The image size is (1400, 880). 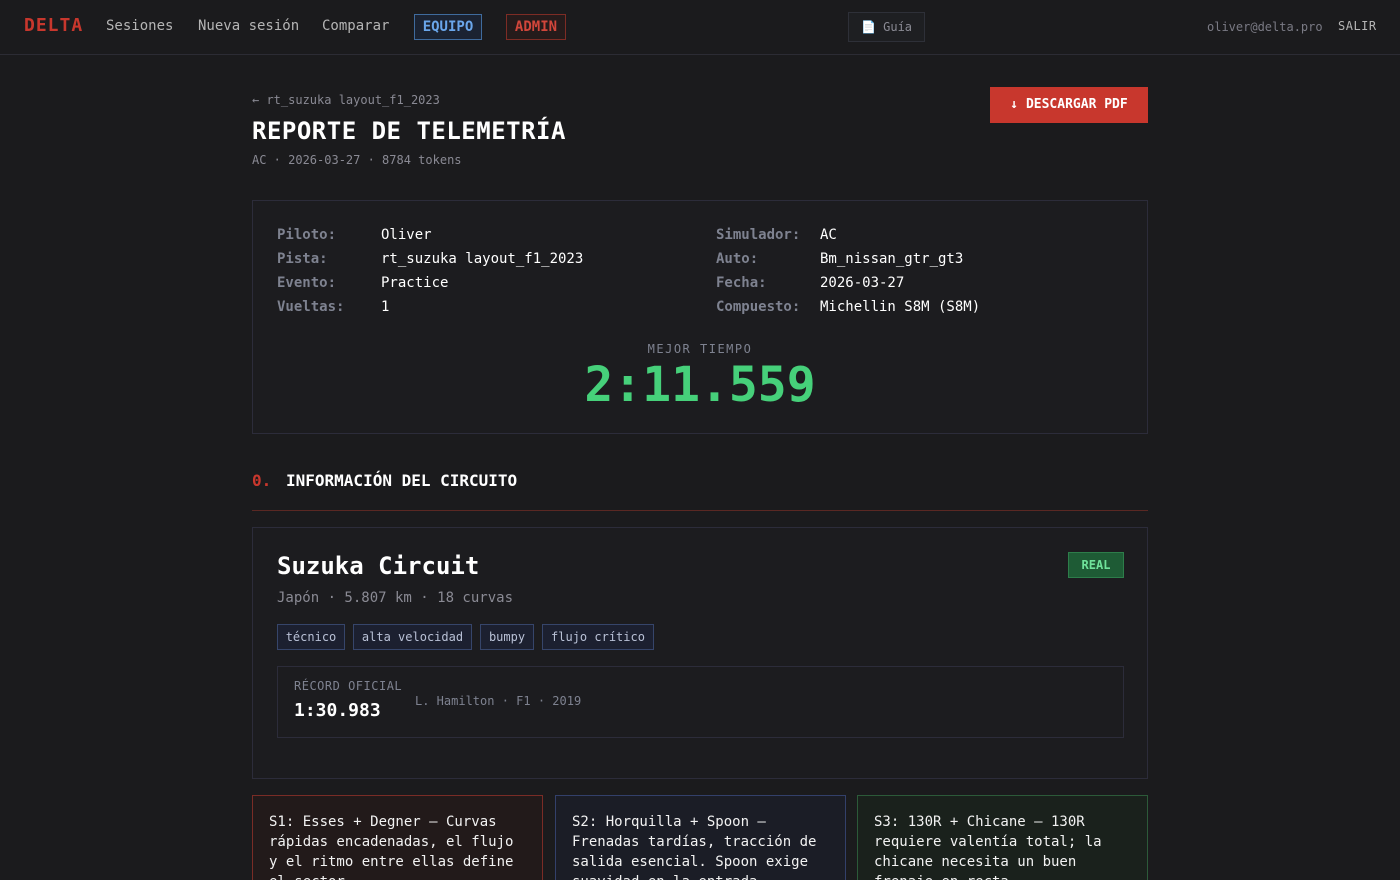 I want to click on report-meta: AC · 2026-03-27 · 8784 tokens, so click(x=357, y=160).